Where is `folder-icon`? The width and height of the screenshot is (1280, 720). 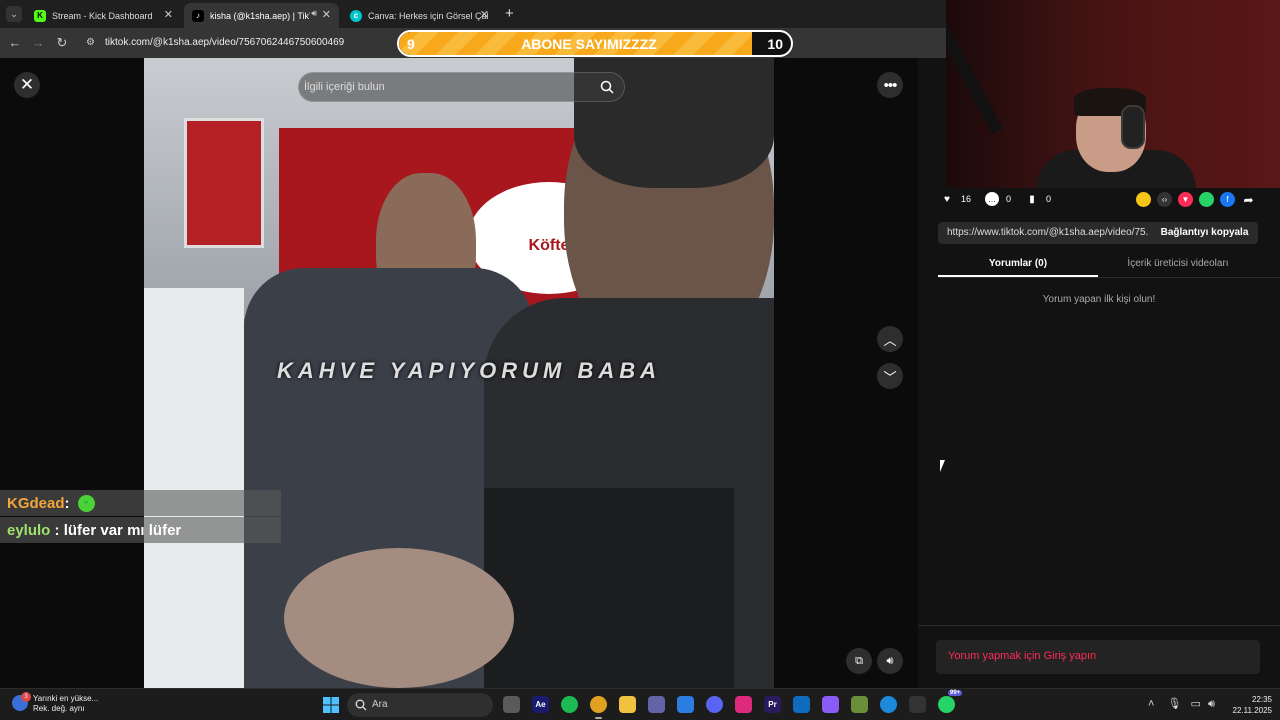 folder-icon is located at coordinates (627, 704).